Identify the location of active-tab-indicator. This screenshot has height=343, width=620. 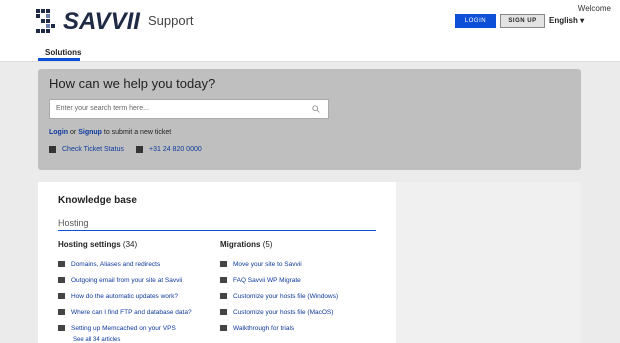
(59, 59).